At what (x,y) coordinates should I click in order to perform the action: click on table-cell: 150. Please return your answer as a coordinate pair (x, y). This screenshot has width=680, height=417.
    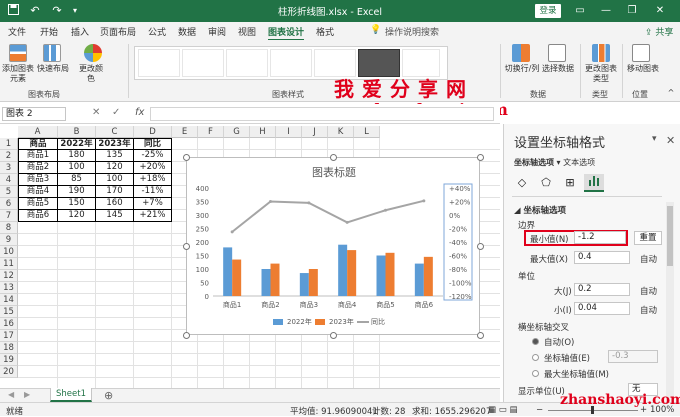
    Looking at the image, I should click on (77, 204).